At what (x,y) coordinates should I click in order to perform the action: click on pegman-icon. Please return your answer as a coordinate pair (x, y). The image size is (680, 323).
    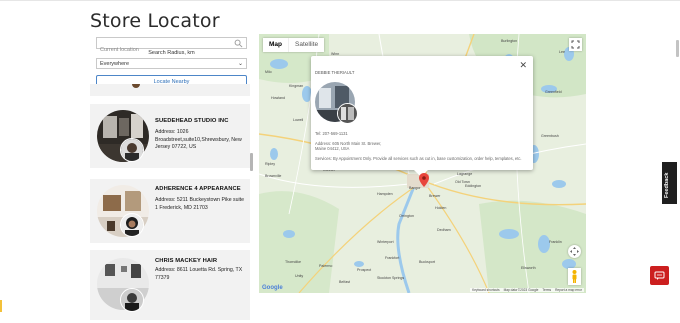
    Looking at the image, I should click on (574, 276).